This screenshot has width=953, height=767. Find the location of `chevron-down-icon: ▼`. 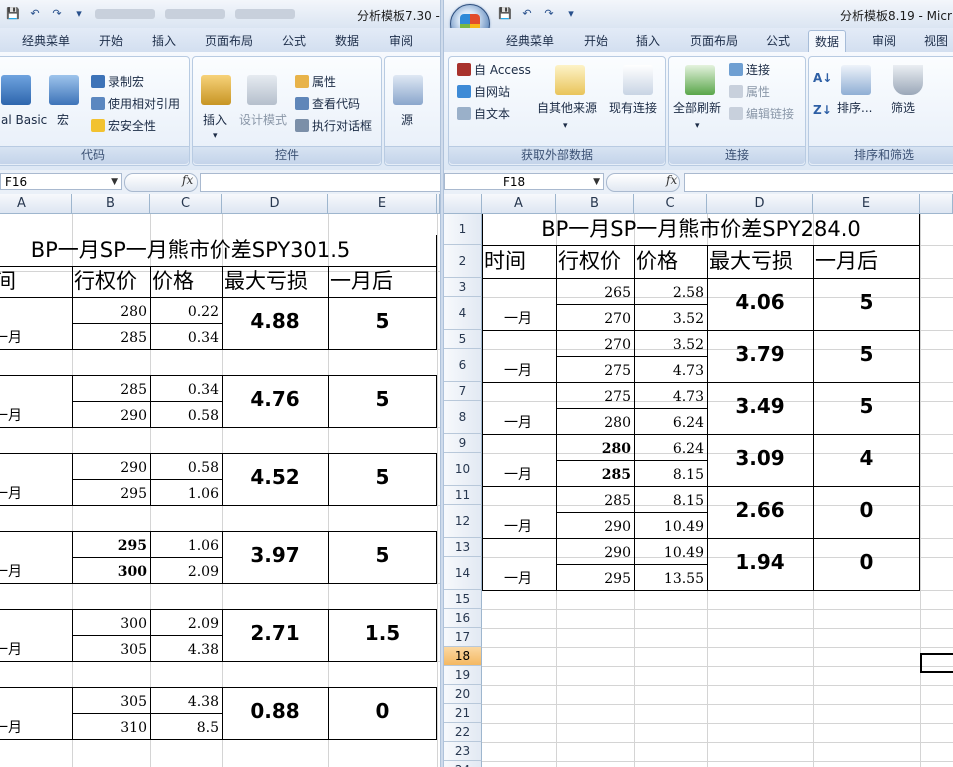

chevron-down-icon: ▼ is located at coordinates (114, 182).